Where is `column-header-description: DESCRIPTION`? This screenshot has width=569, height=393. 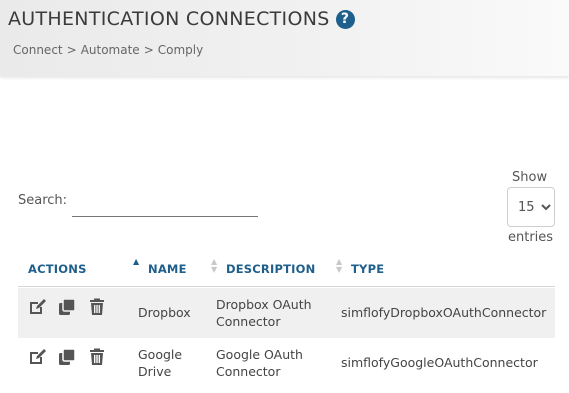 column-header-description: DESCRIPTION is located at coordinates (270, 269).